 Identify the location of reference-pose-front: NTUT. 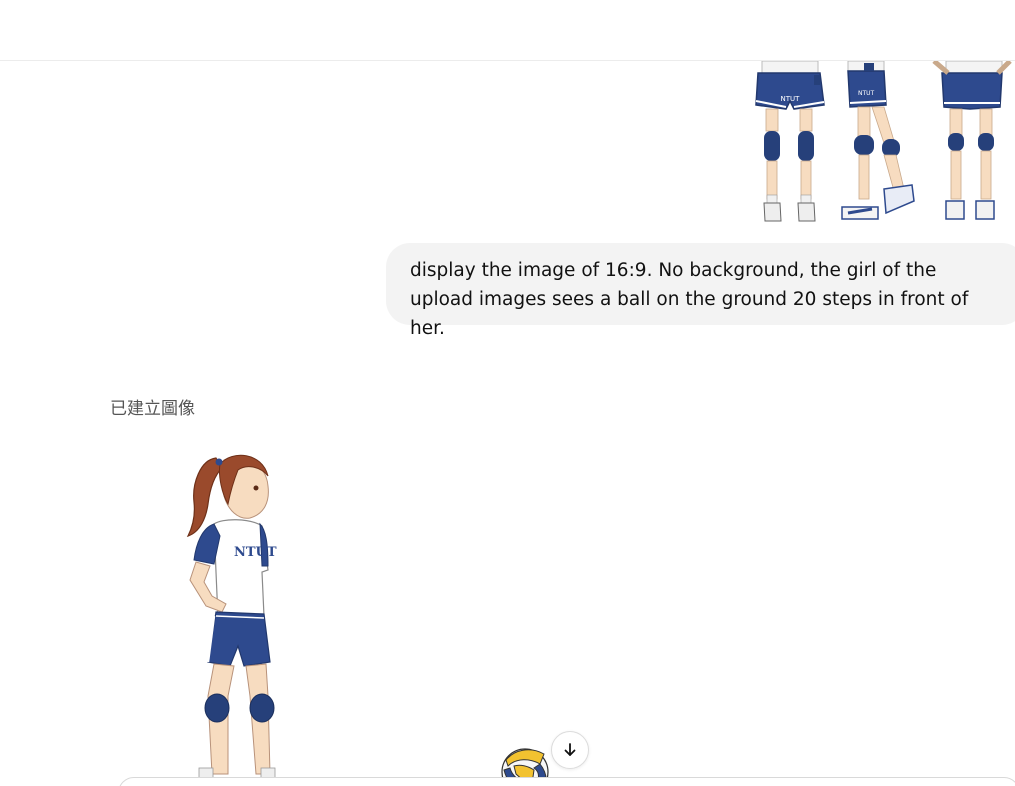
(790, 141).